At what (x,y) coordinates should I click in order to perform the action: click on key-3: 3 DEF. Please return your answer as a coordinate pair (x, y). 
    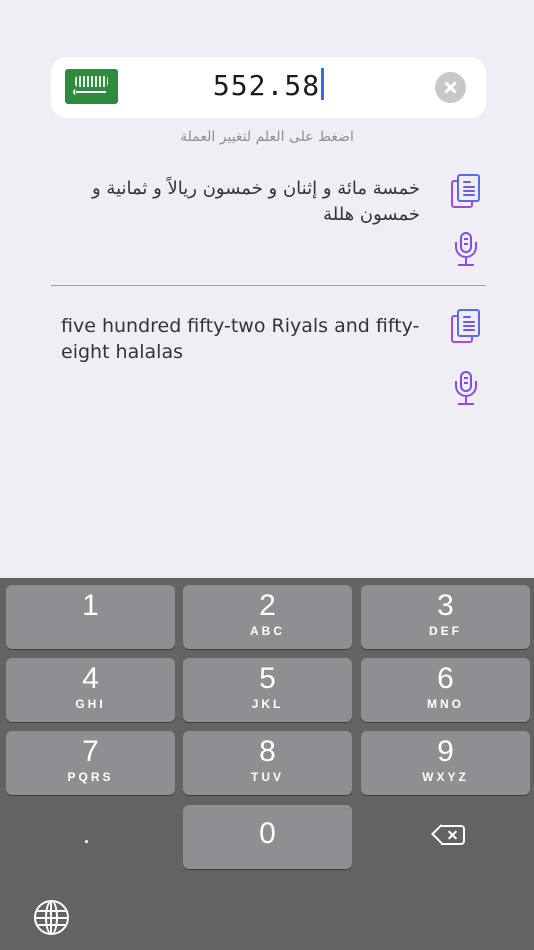
    Looking at the image, I should click on (445, 617).